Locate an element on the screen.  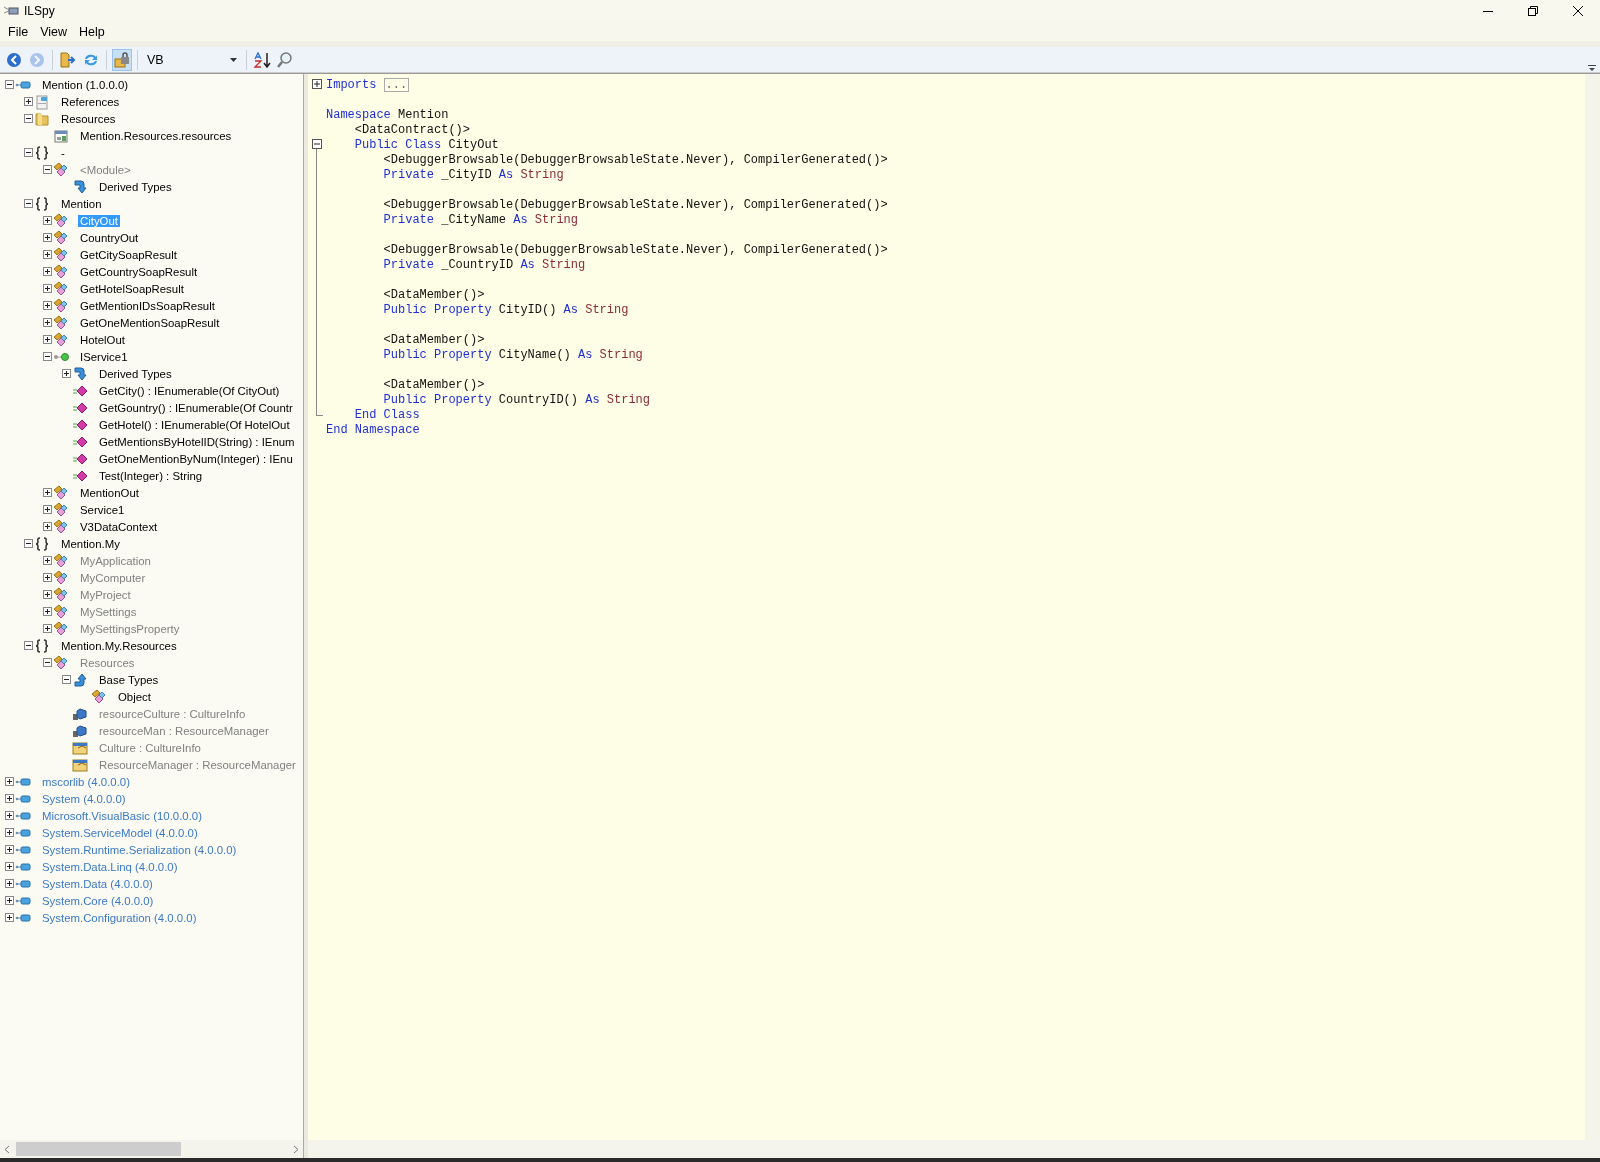
tree-item: GetGountry() : IEnumerable(Of Countr is located at coordinates (196, 407).